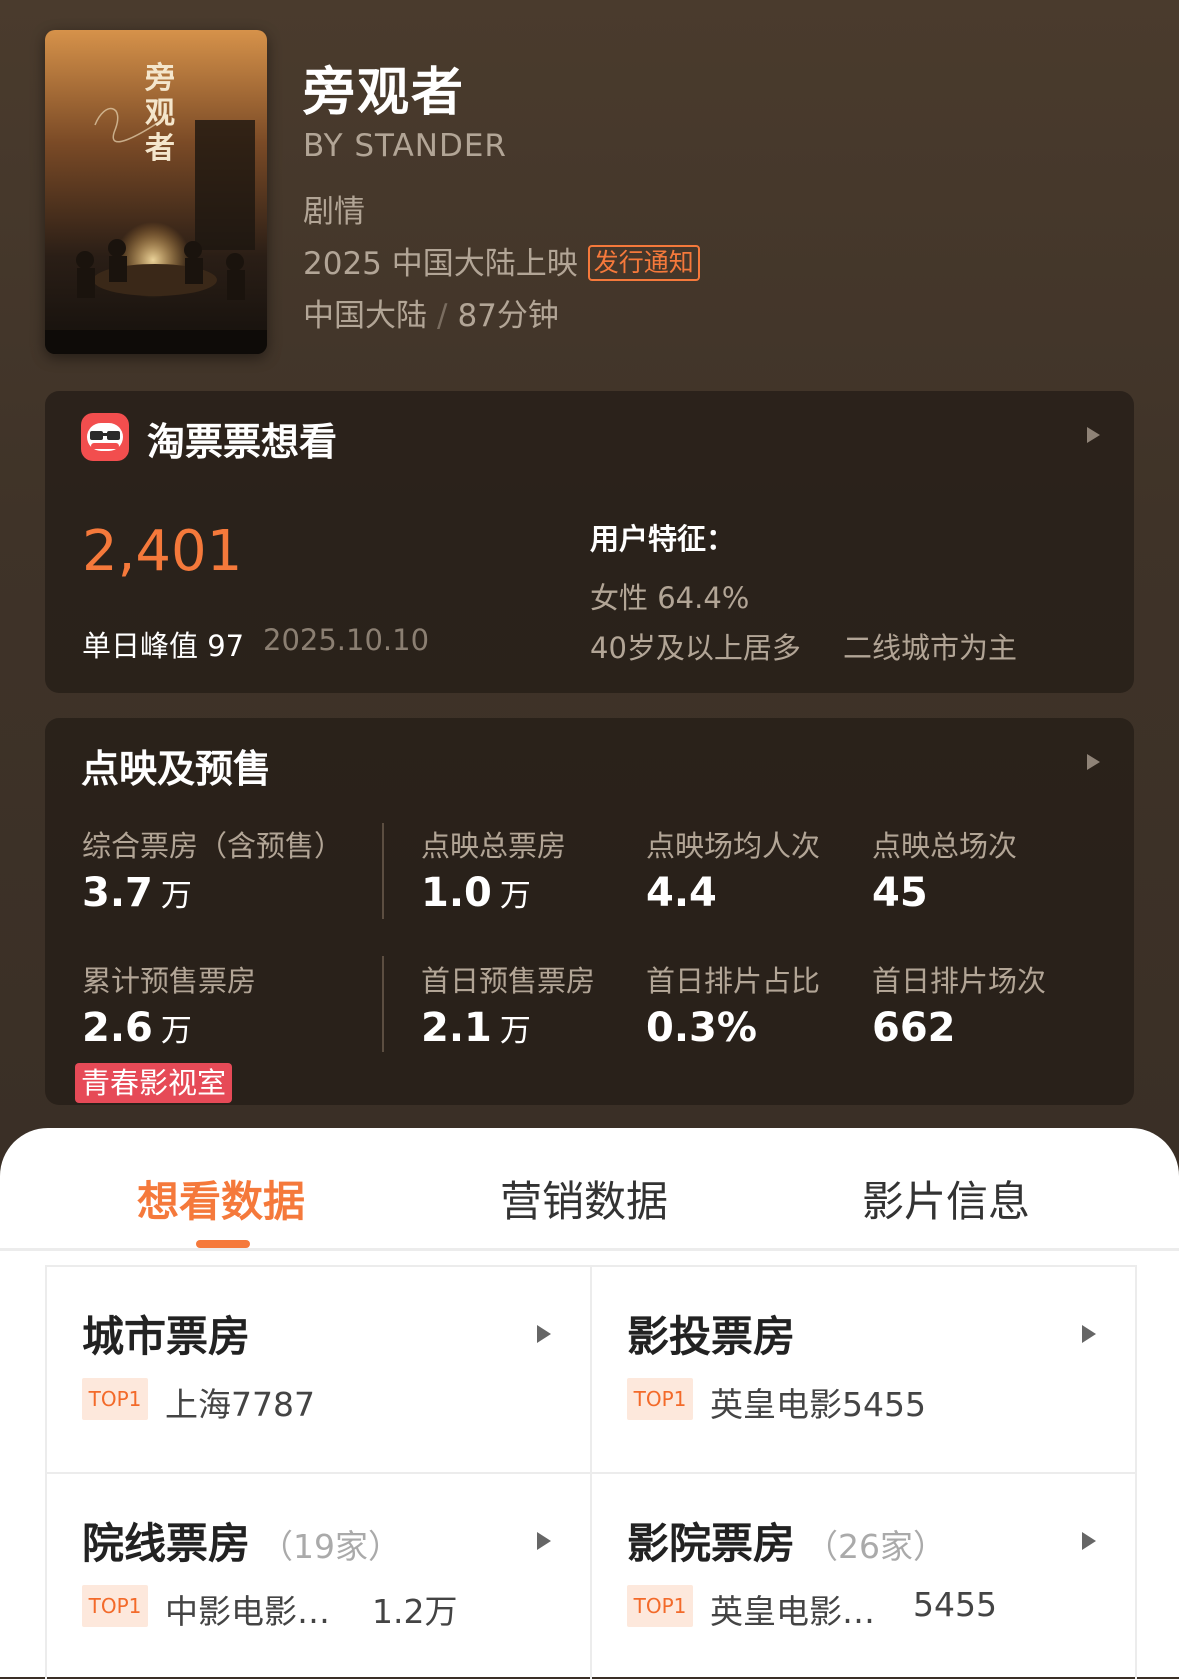  I want to click on release-text: 2025 中国大陆上映, so click(440, 264).